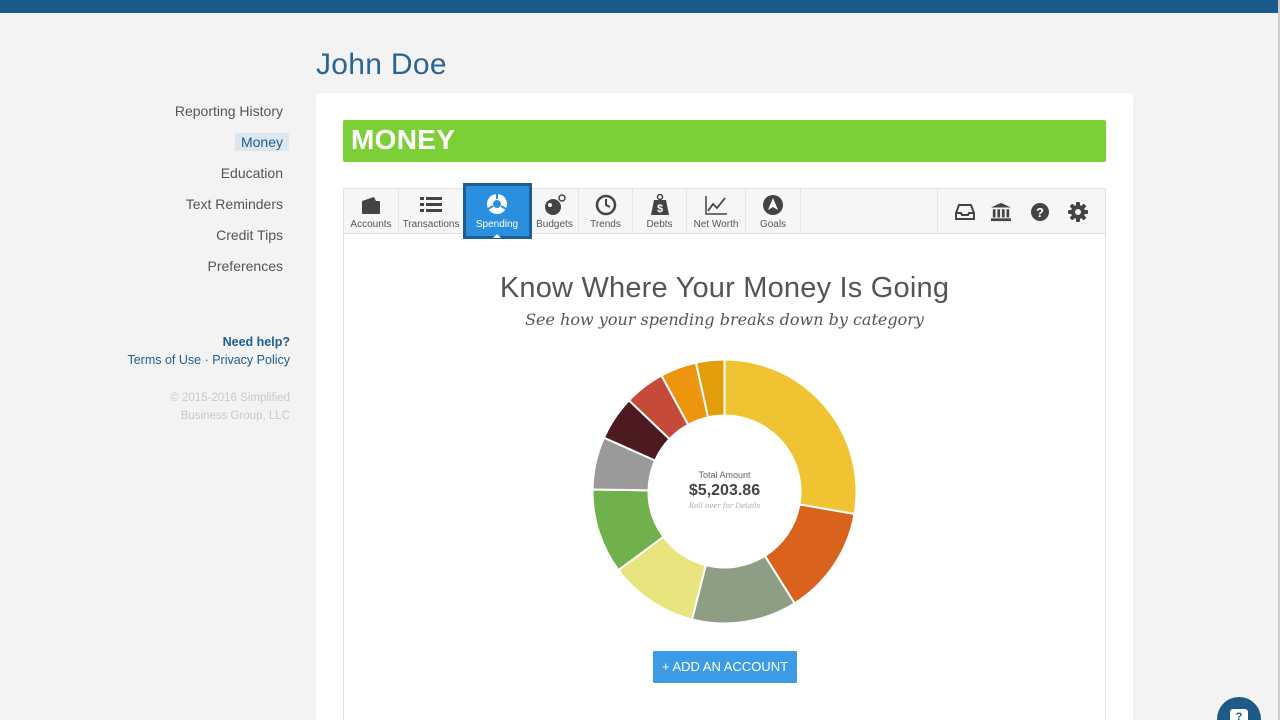 This screenshot has height=720, width=1280. I want to click on money-banner: MONEY, so click(724, 141).